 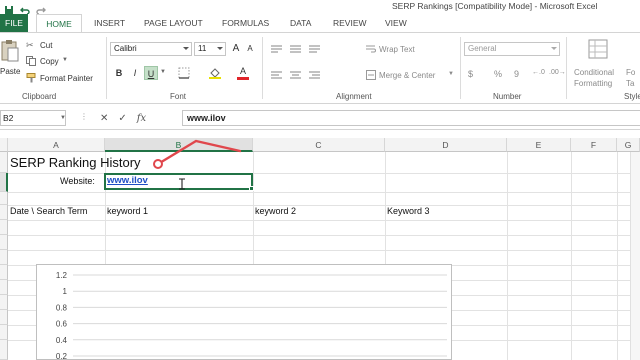 I want to click on font-size-value: 11, so click(x=202, y=48).